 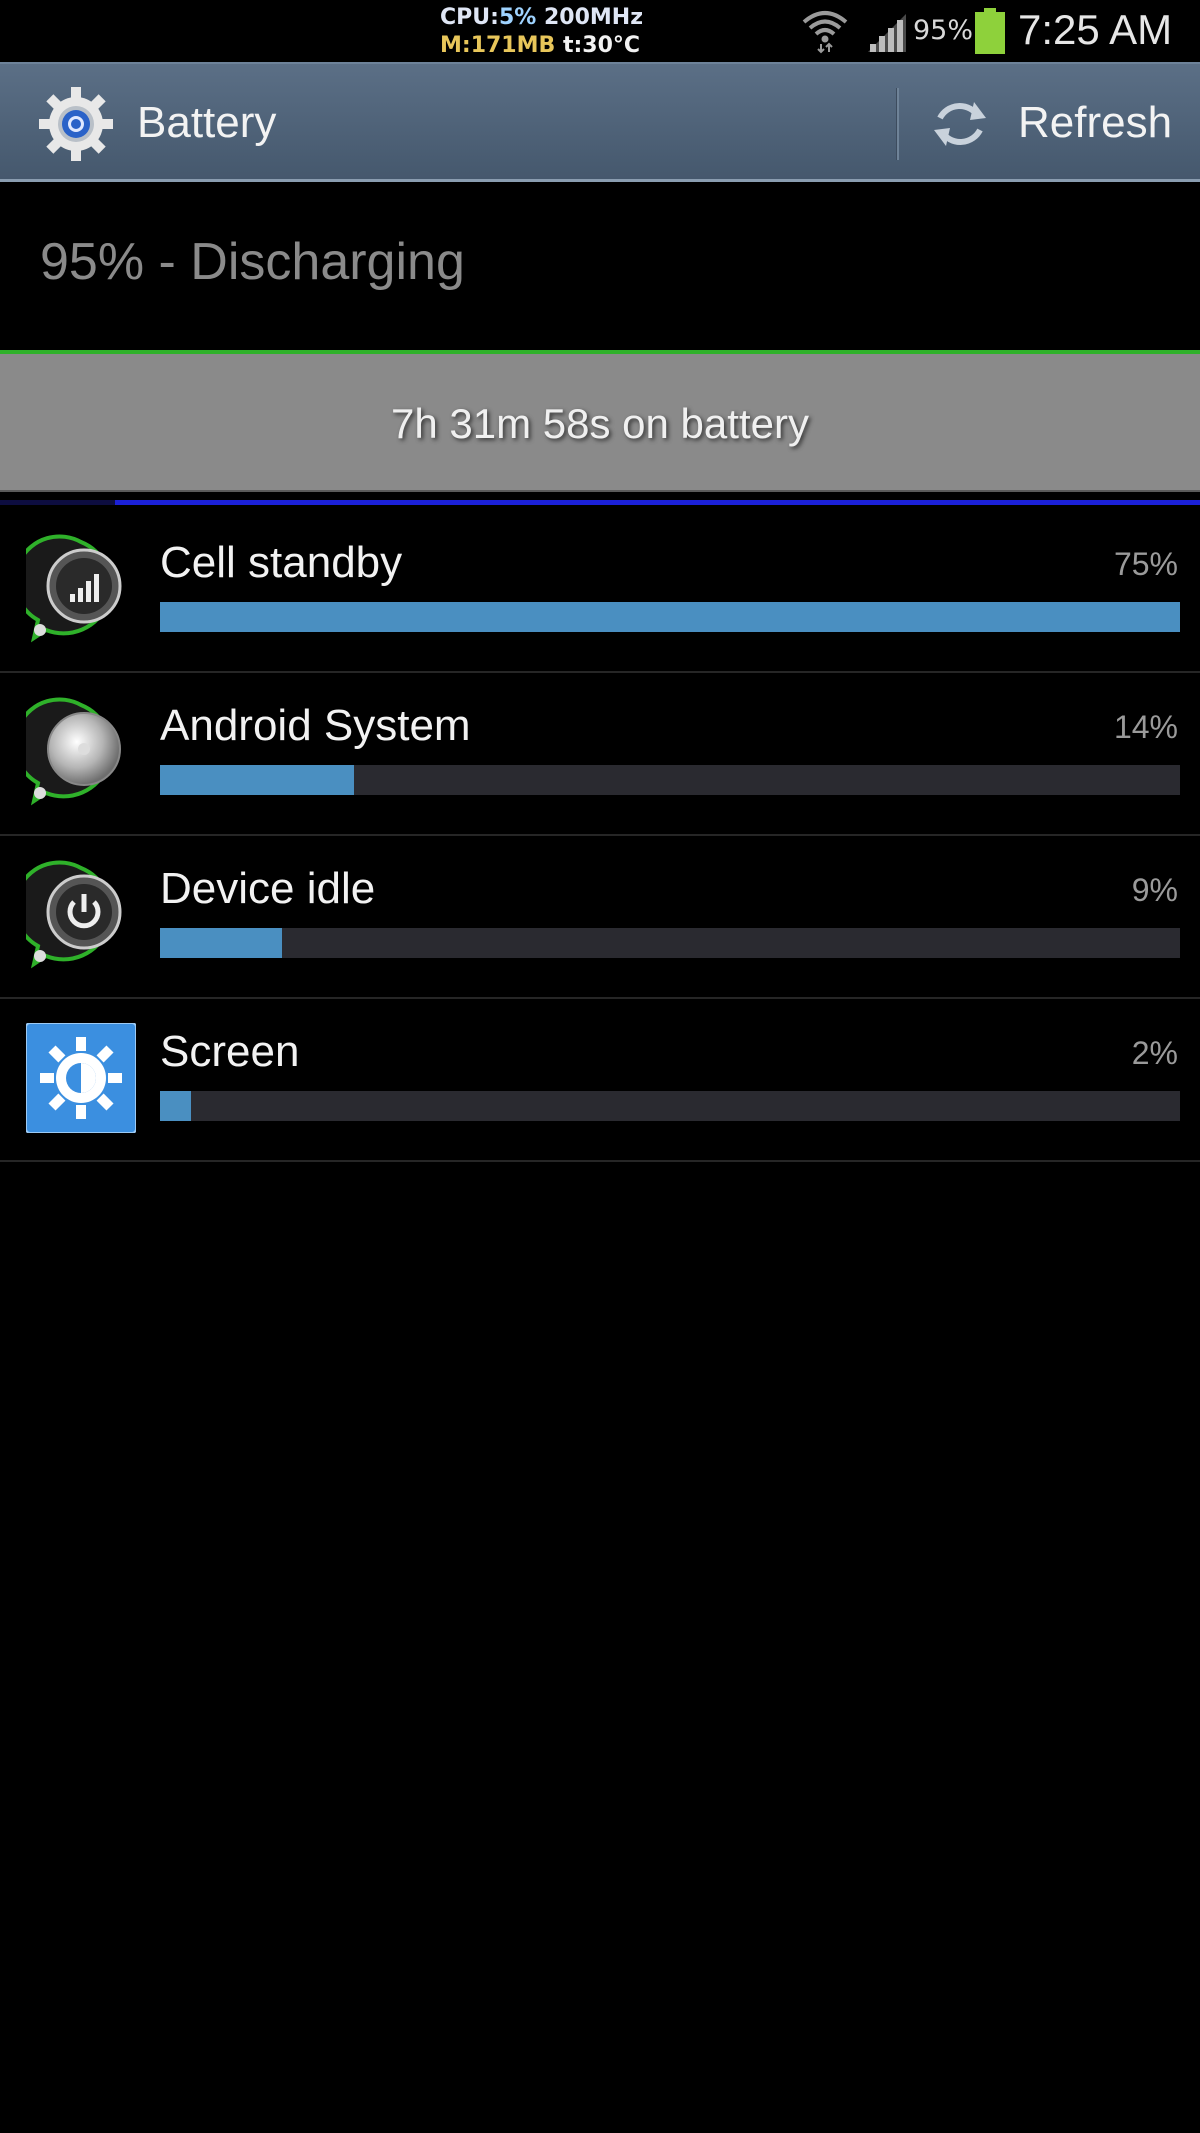 I want to click on action-bar: Battery Refresh, so click(x=600, y=122).